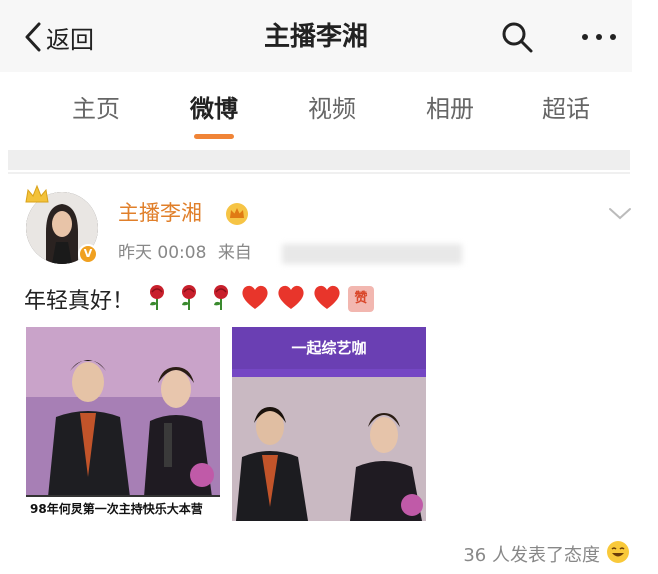  Describe the element at coordinates (123, 424) in the screenshot. I see `post-photo-1: 98年何炅第一次主持快乐大本营` at that location.